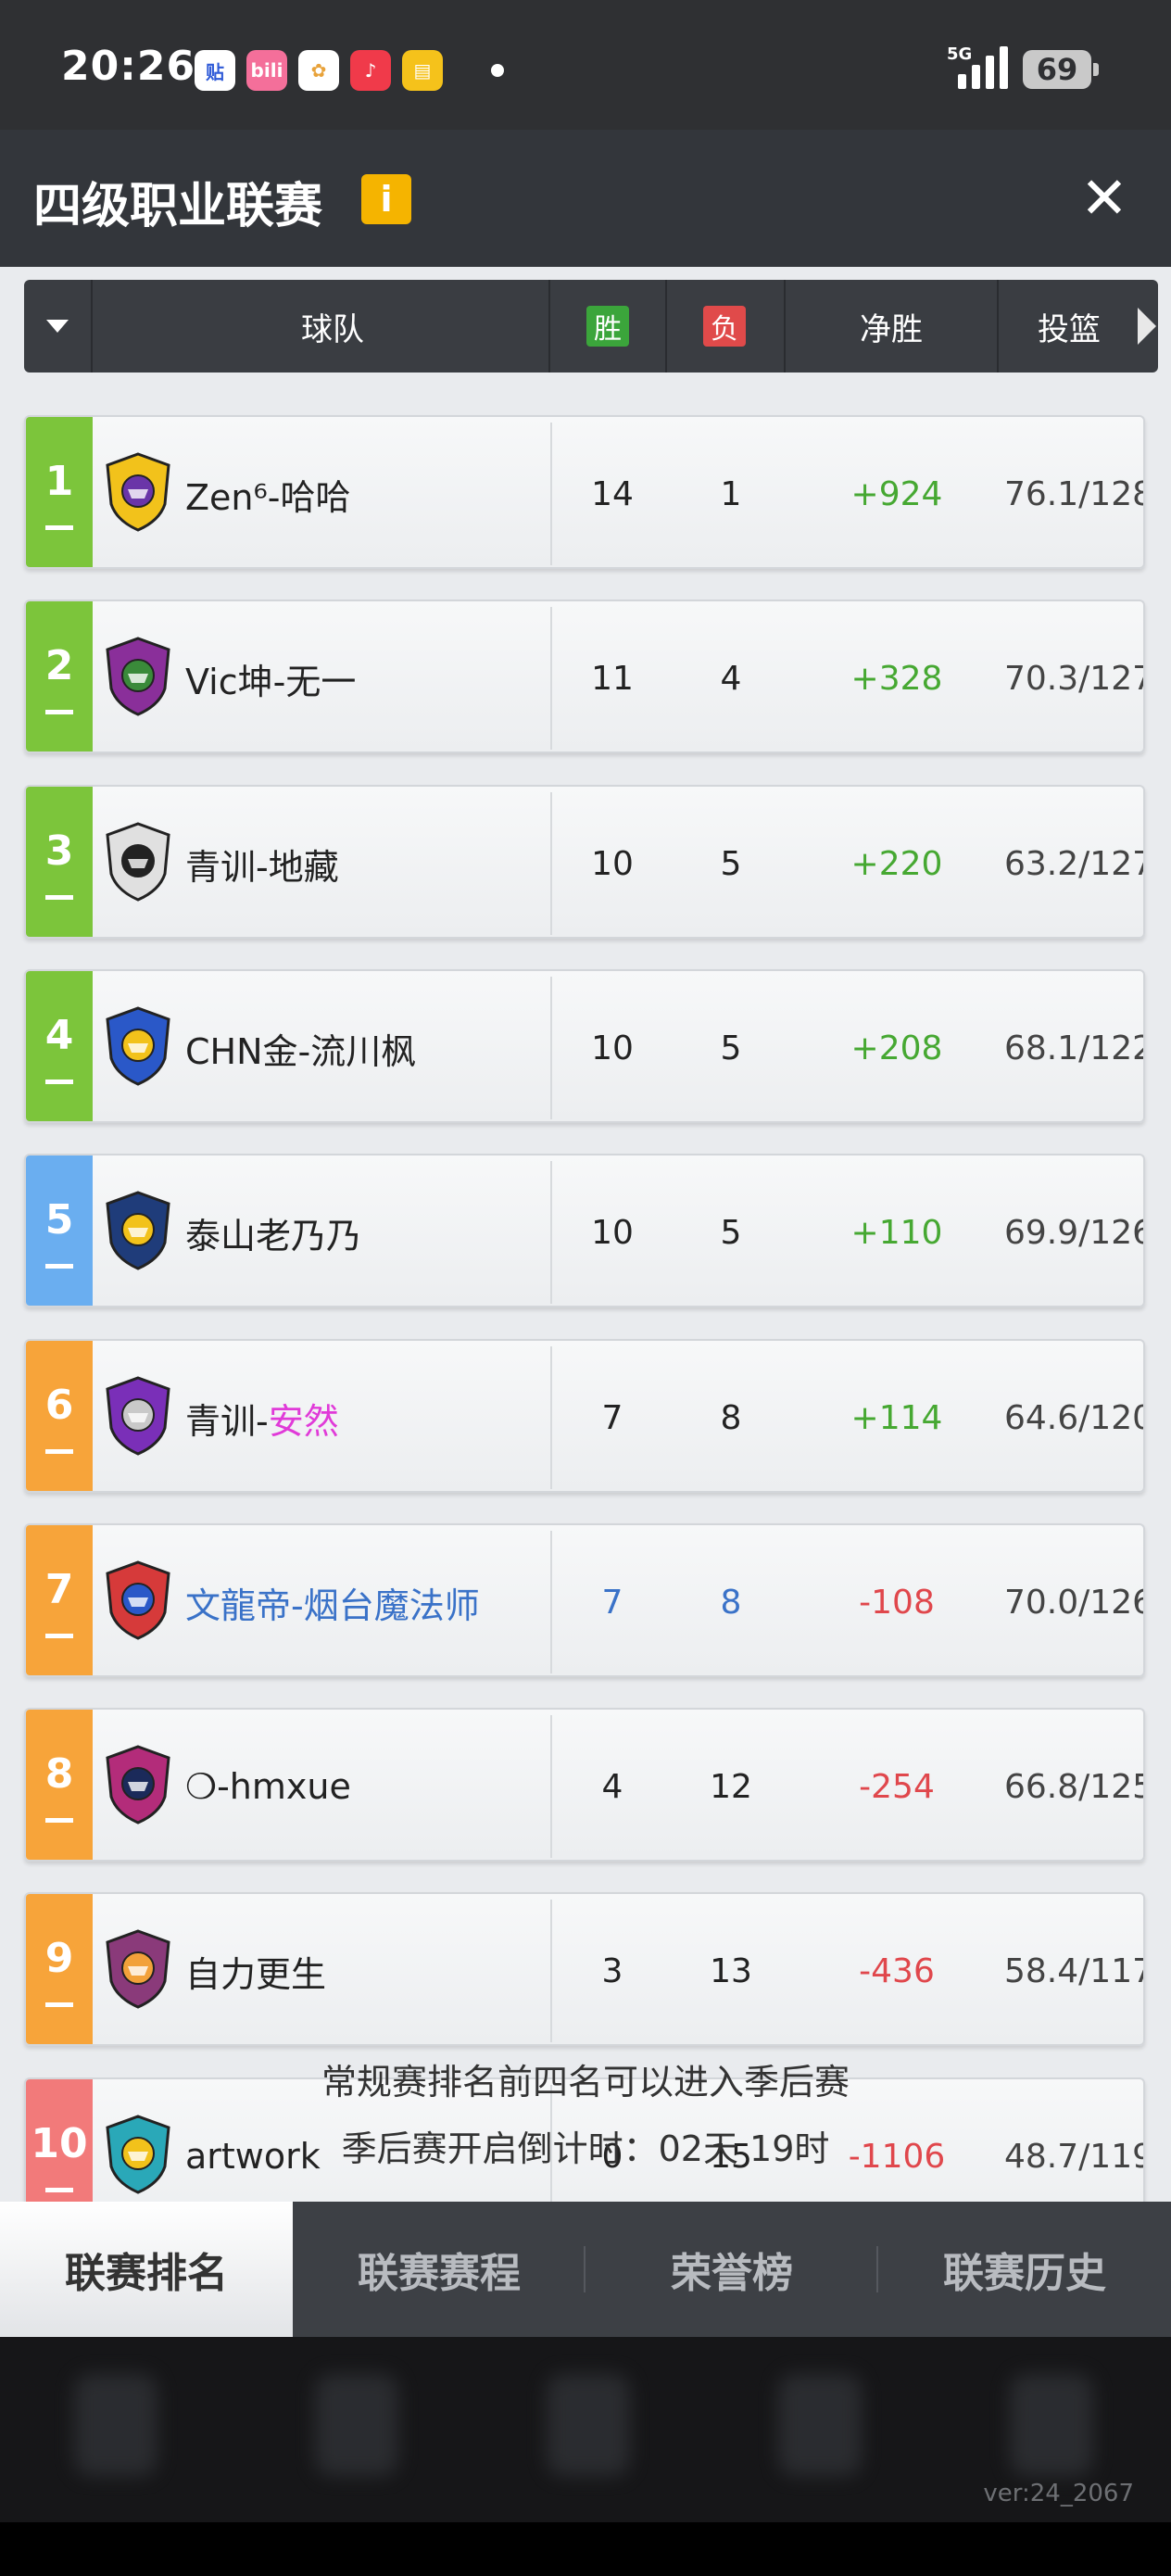 The height and width of the screenshot is (2576, 1171). Describe the element at coordinates (333, 326) in the screenshot. I see `column-team: 球队` at that location.